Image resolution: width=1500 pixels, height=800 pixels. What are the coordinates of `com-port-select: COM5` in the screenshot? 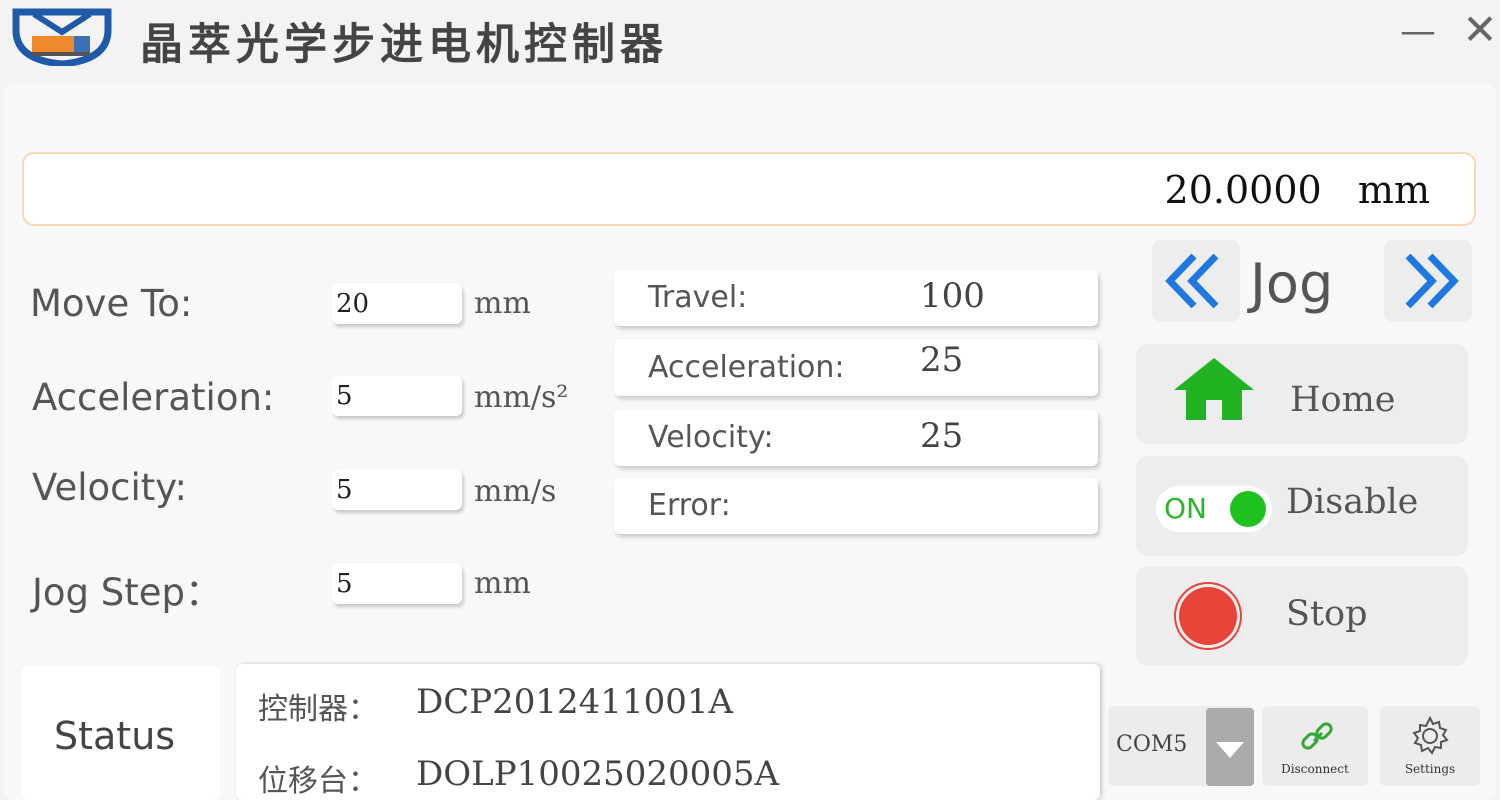 It's located at (1181, 746).